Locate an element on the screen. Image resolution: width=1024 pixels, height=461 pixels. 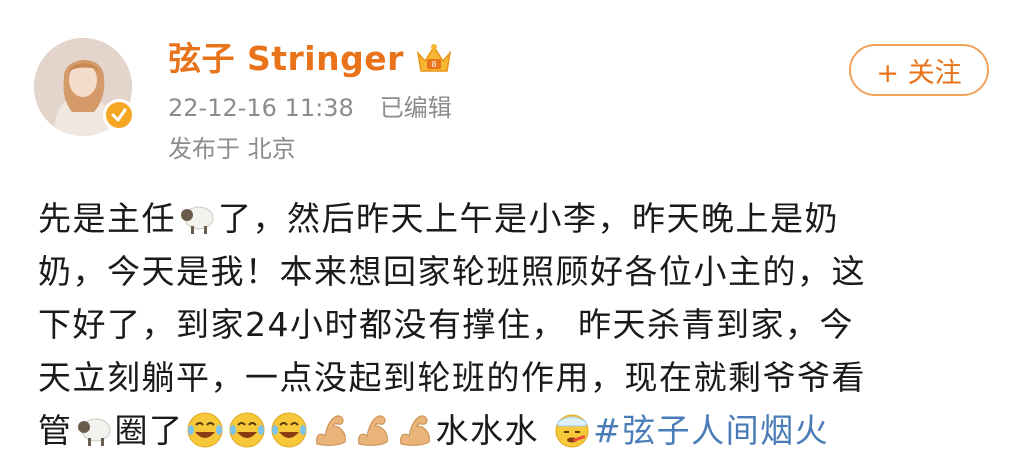
post-text: 先是主任 is located at coordinates (107, 218).